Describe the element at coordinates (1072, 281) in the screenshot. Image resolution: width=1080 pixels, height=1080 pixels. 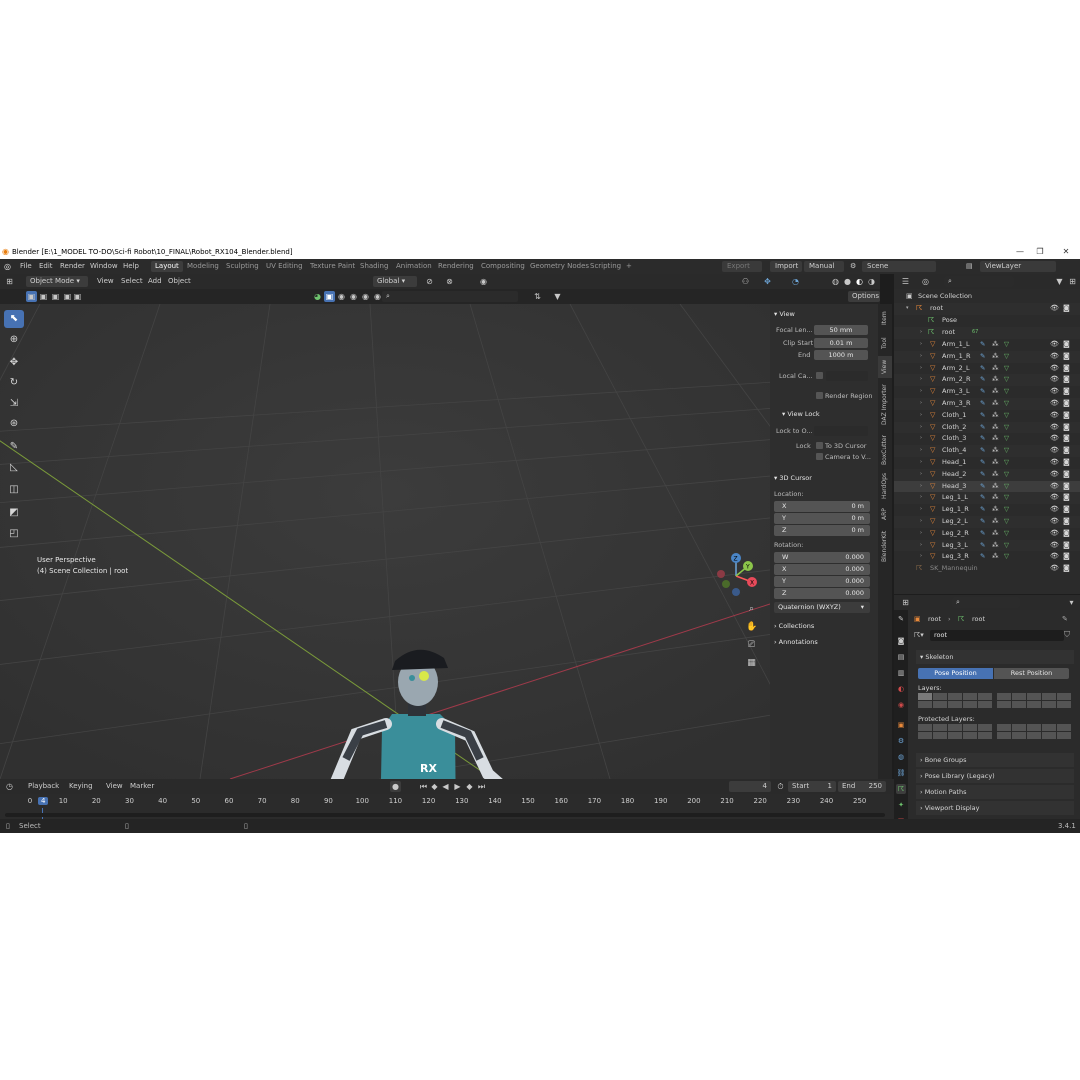
I see `new-collection-icon: ⊞` at that location.